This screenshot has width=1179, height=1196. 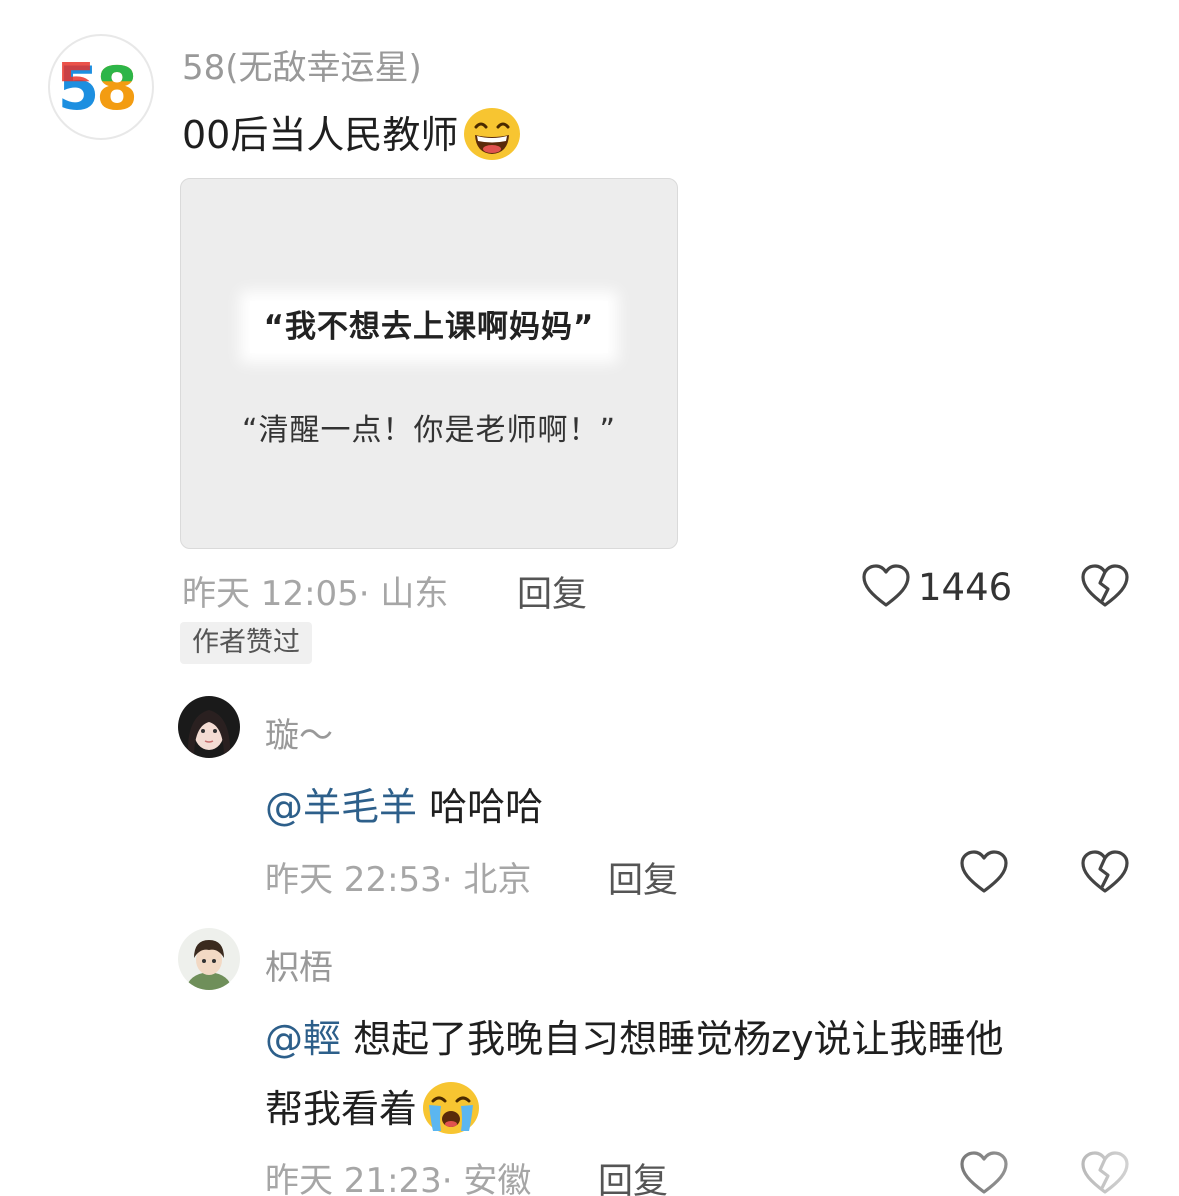 I want to click on comment-text: @羊毛羊 哈哈哈, so click(x=404, y=803).